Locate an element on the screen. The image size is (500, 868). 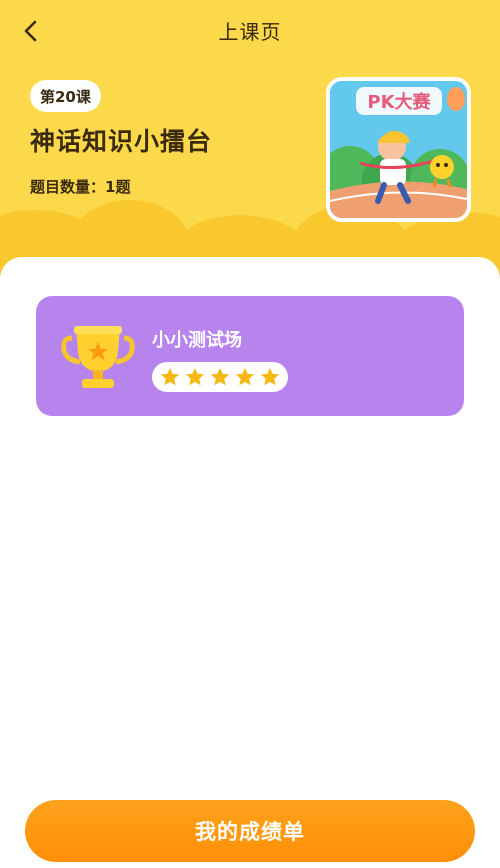
question-count: 题目数量：1题 is located at coordinates (80, 187).